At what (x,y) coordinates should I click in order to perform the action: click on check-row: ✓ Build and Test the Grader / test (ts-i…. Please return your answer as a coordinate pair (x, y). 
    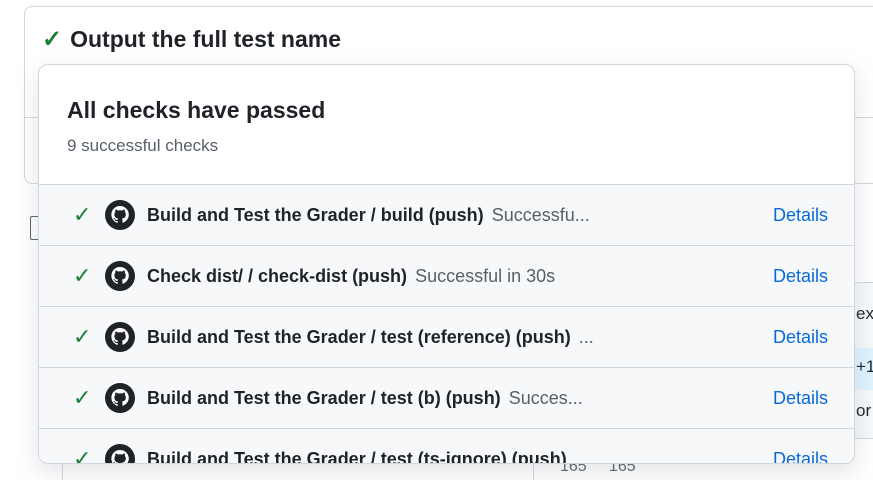
    Looking at the image, I should click on (446, 446).